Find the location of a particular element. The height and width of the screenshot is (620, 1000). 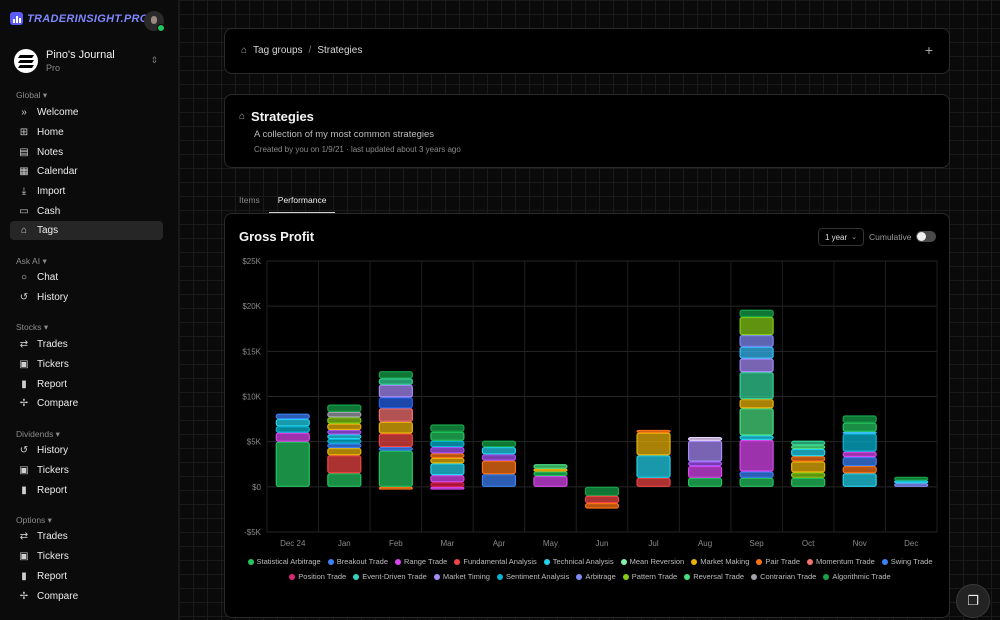

legend-item: Range Trade is located at coordinates (420, 561).